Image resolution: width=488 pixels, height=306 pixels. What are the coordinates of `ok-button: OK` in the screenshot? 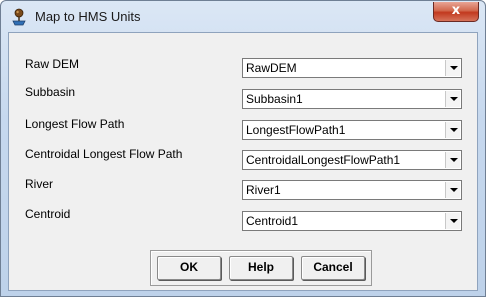 It's located at (189, 268).